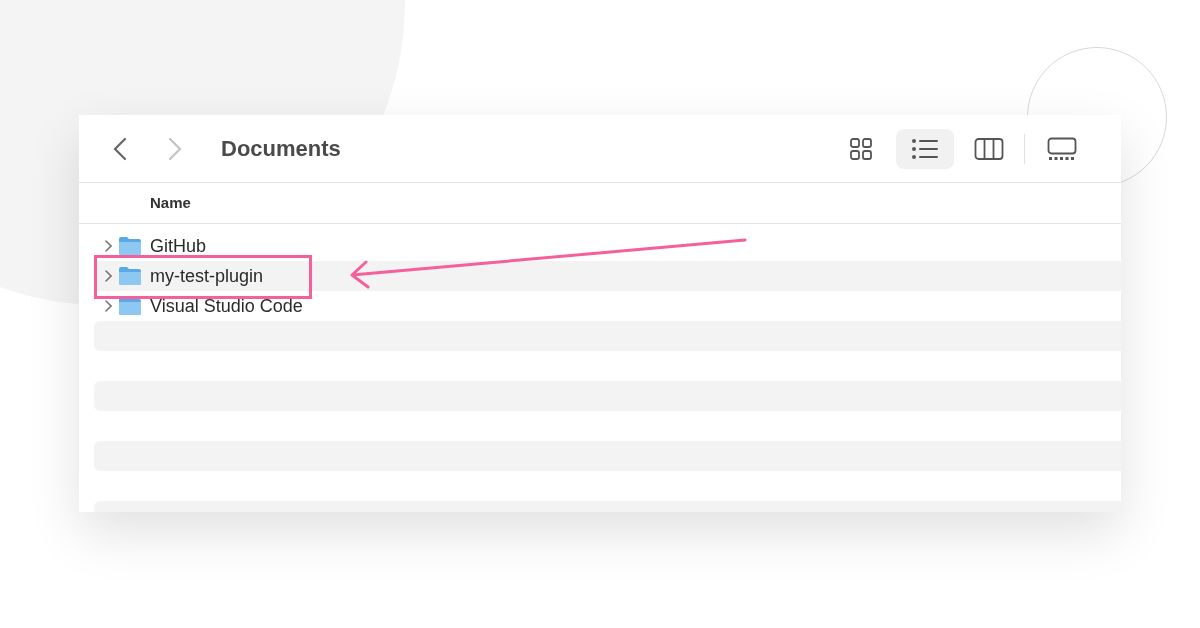  What do you see at coordinates (226, 306) in the screenshot?
I see `folder-name: Visual Studio Code` at bounding box center [226, 306].